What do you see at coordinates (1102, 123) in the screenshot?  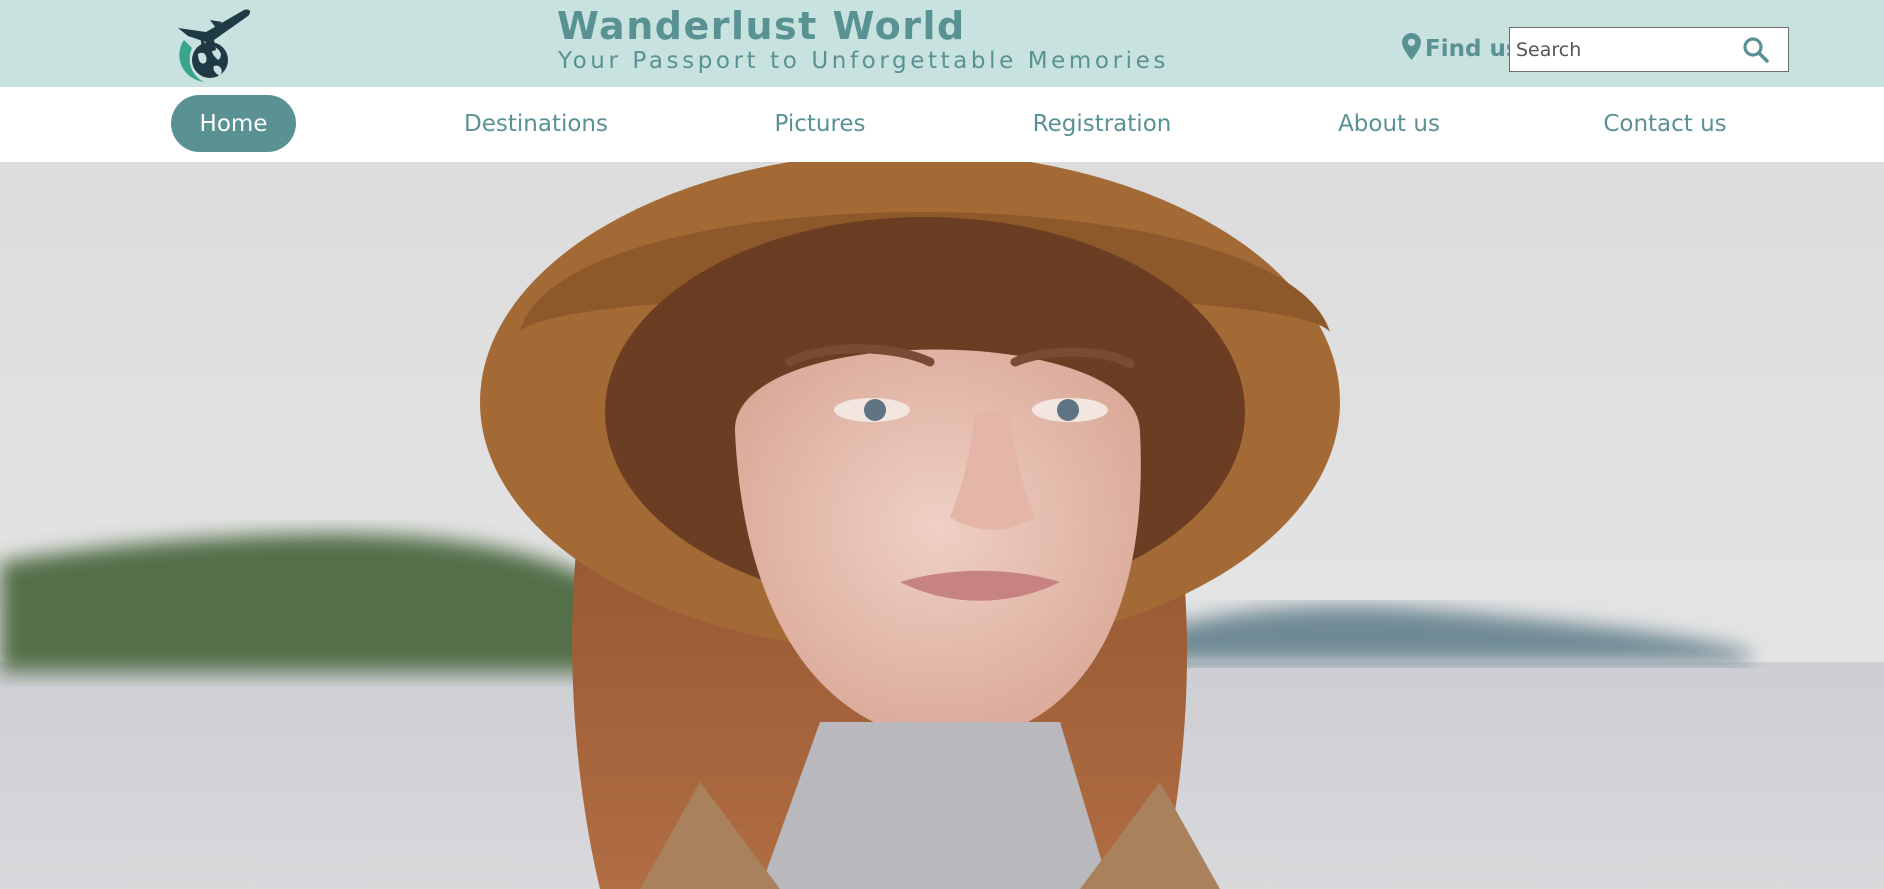 I see `nav-item-registration: Registration` at bounding box center [1102, 123].